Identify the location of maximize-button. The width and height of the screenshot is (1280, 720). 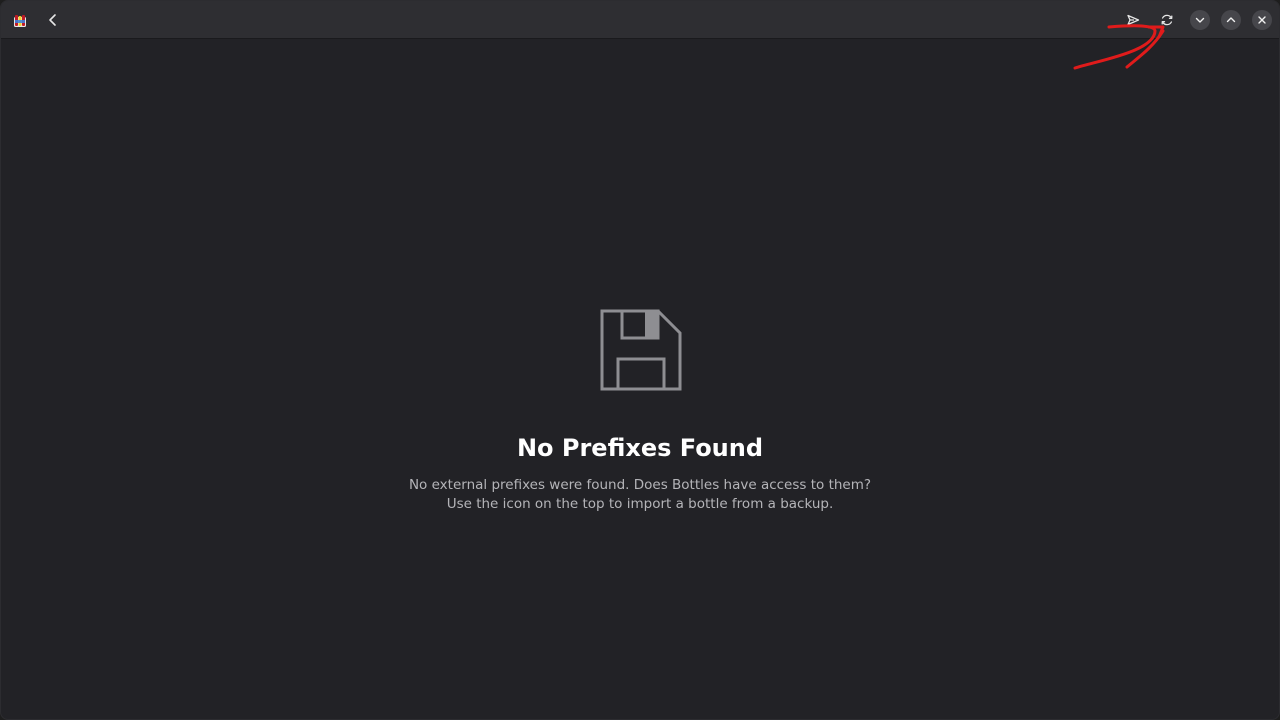
(1231, 20).